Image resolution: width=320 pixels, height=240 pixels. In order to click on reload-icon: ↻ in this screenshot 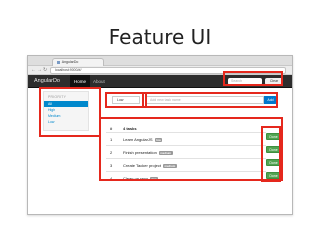, I will do `click(45, 70)`.